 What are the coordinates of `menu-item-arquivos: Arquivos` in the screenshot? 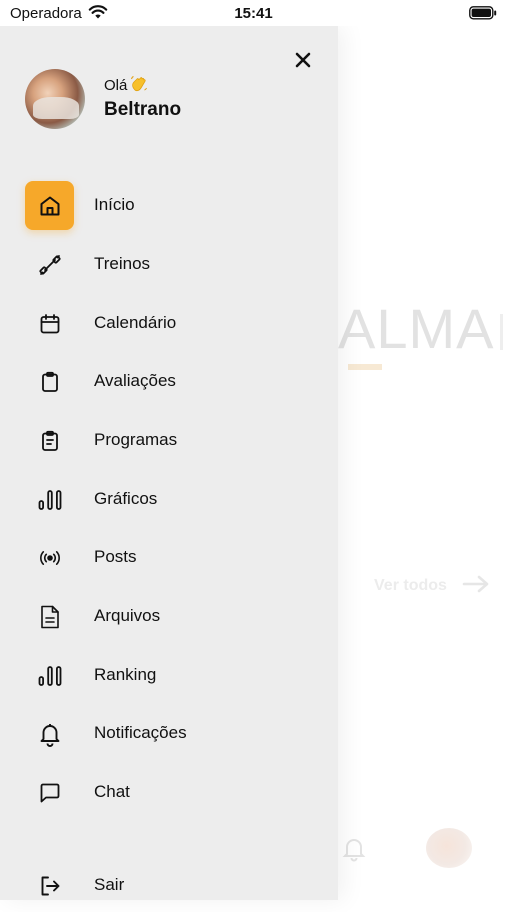 It's located at (169, 616).